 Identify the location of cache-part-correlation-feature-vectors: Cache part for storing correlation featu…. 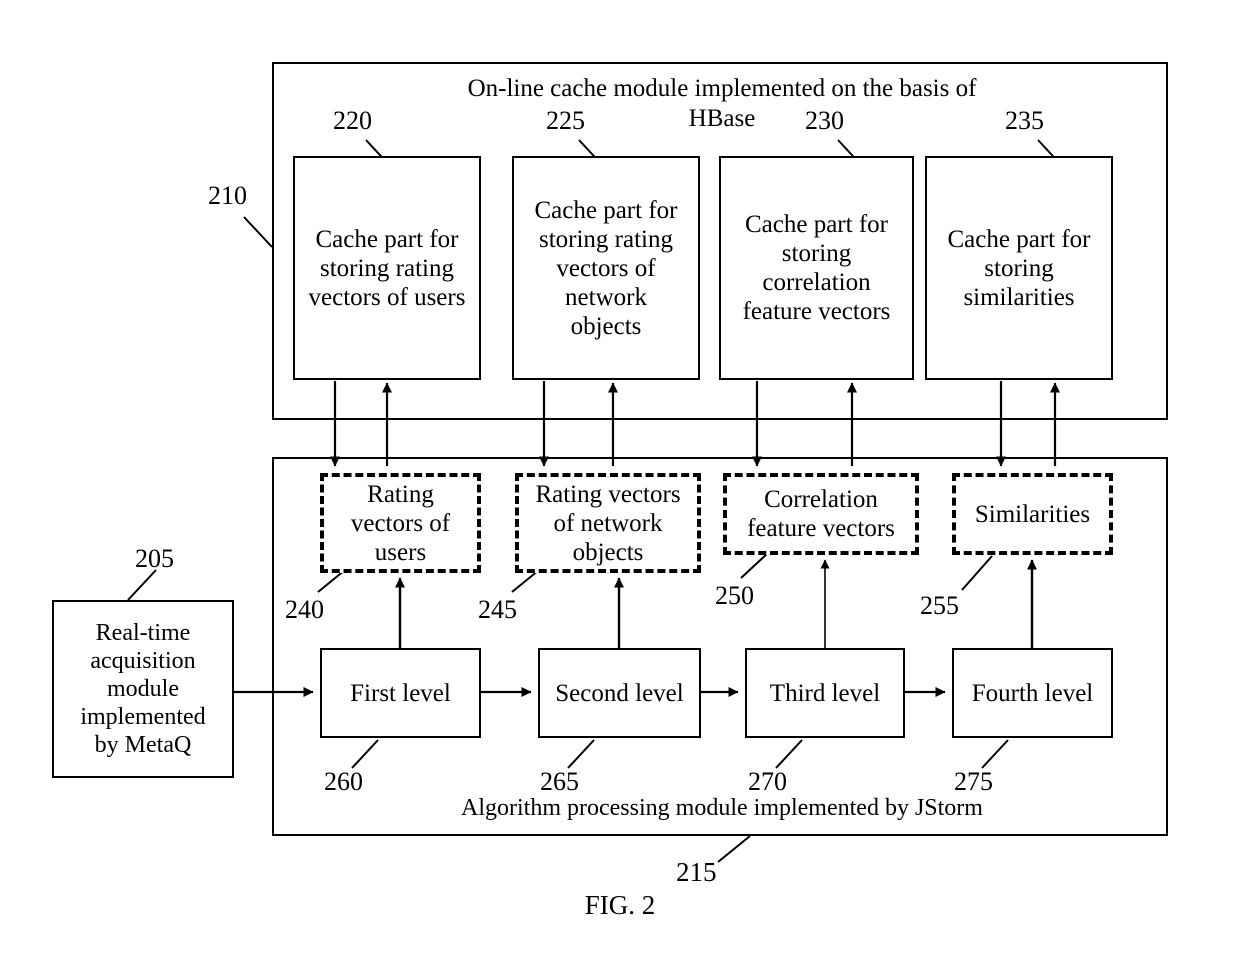
(816, 268).